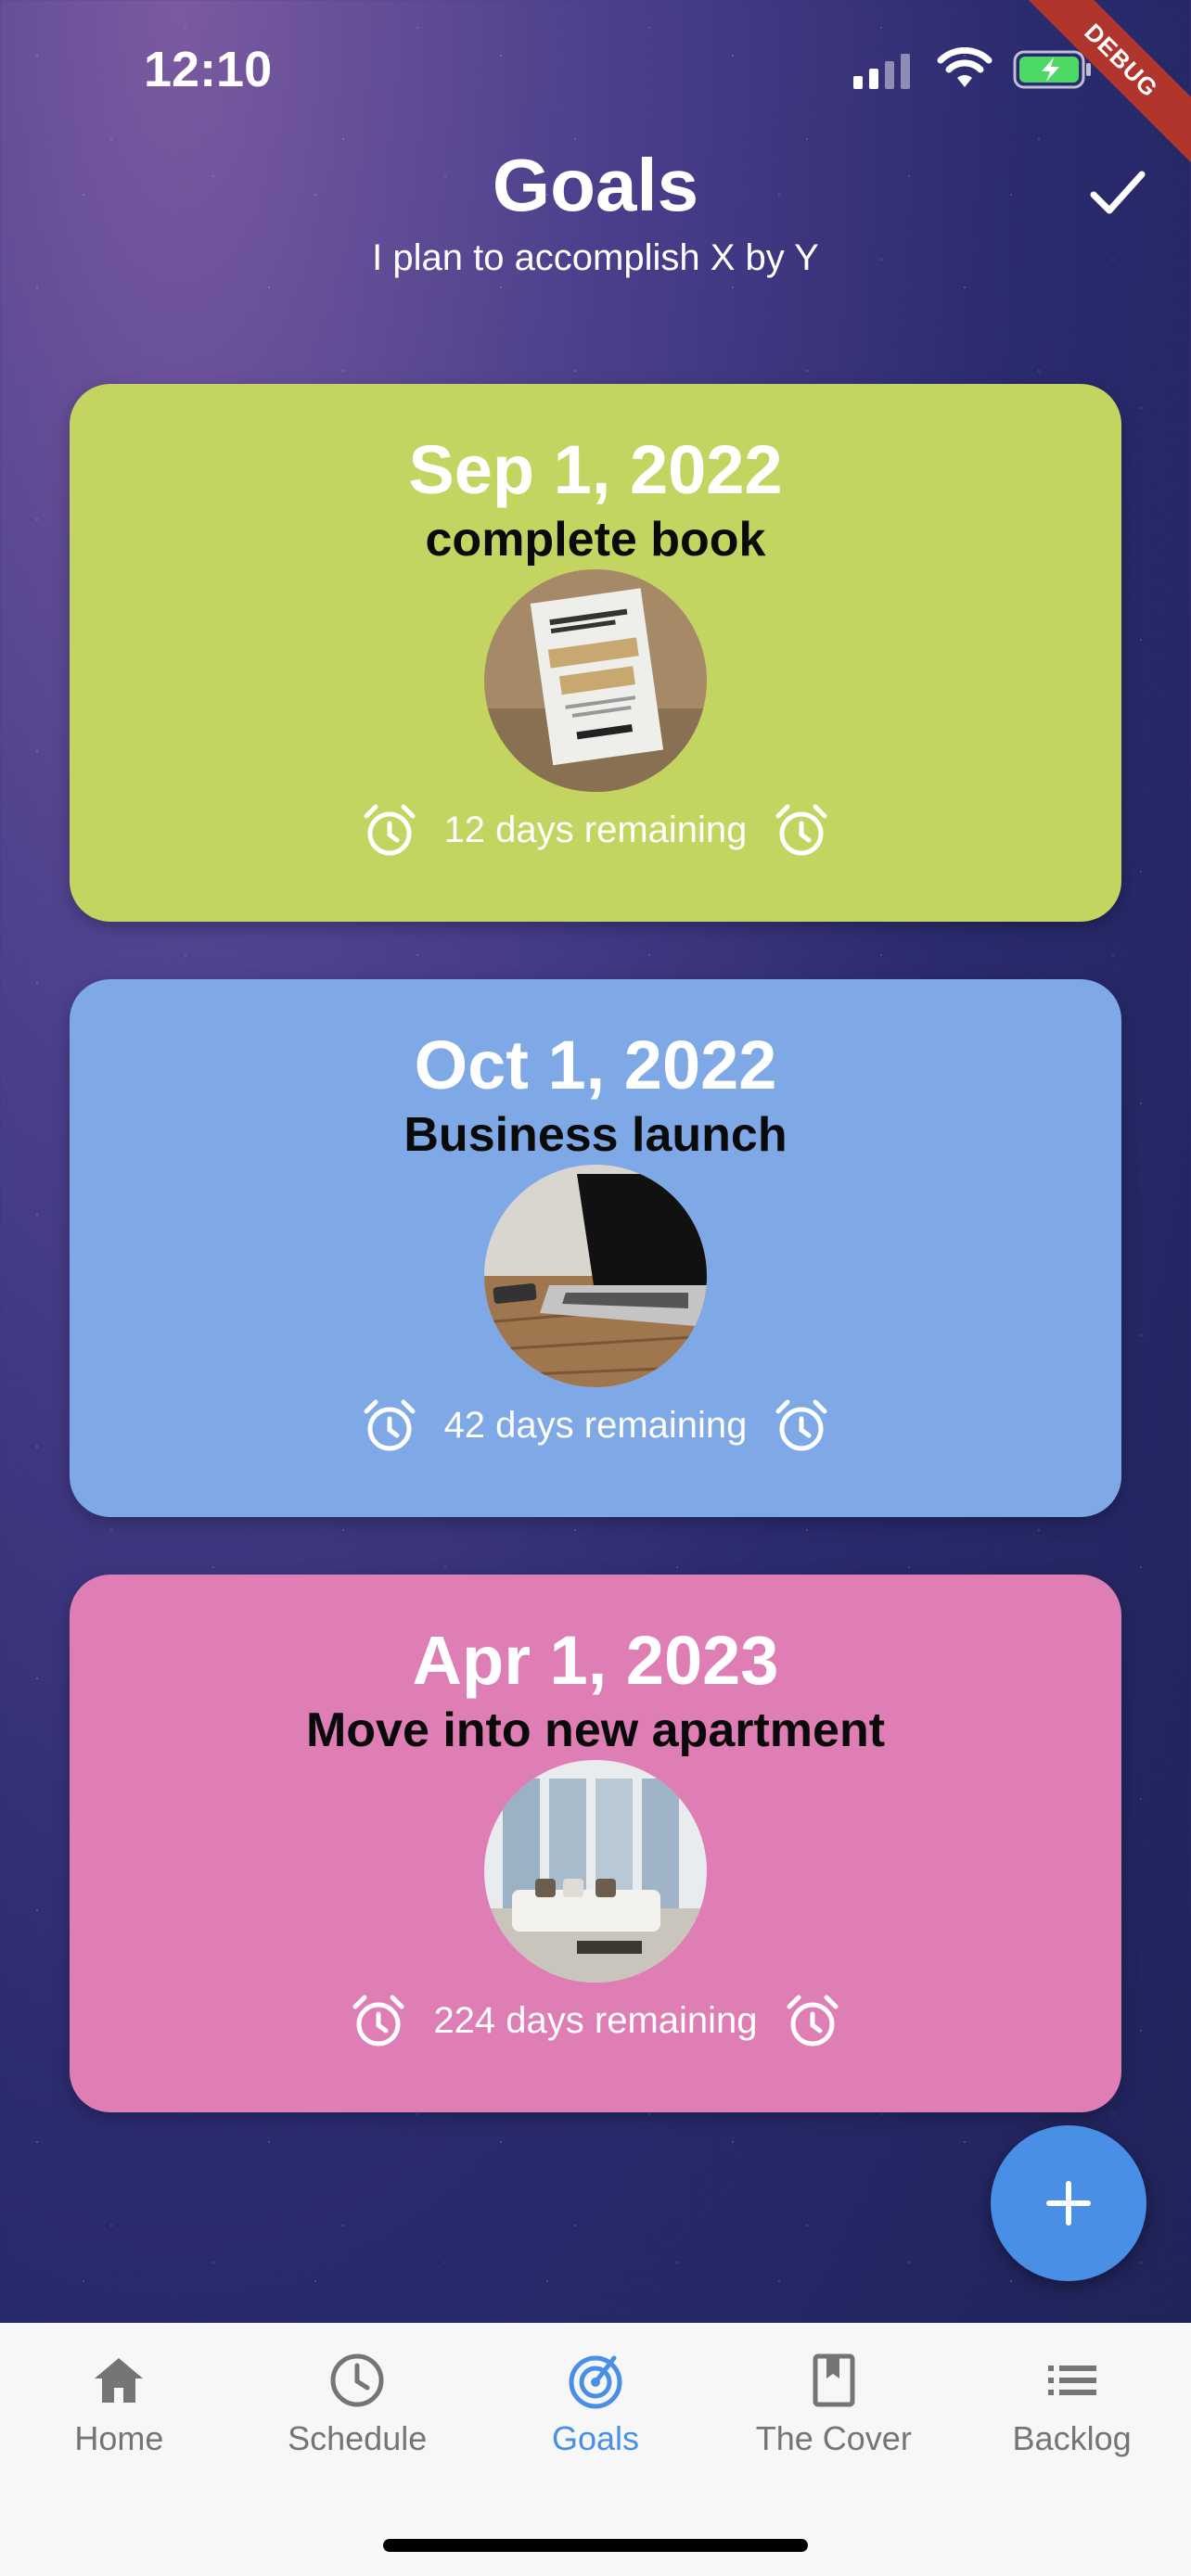 The height and width of the screenshot is (2576, 1191). I want to click on tab-label: Schedule, so click(358, 2438).